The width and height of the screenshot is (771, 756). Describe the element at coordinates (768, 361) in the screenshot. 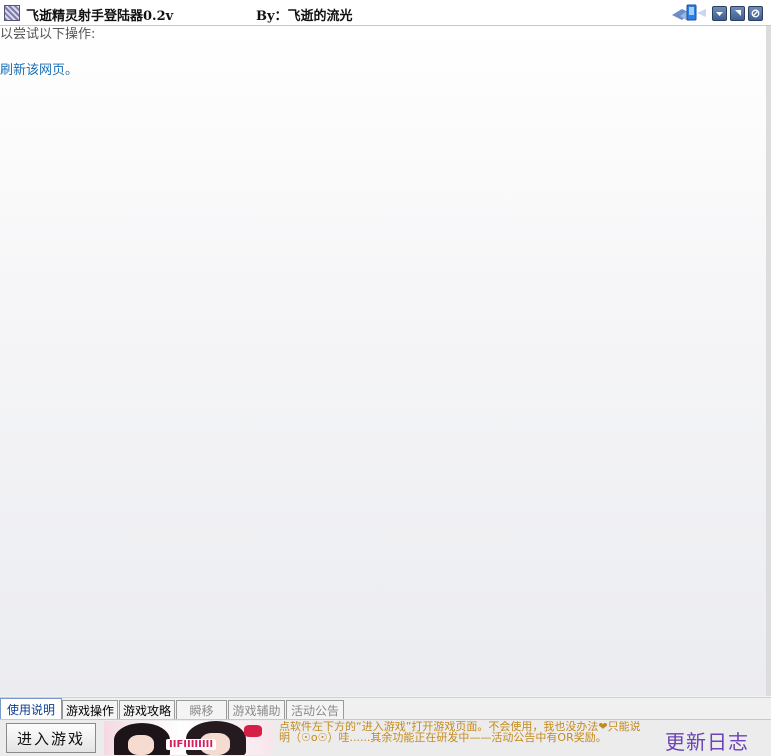

I see `vertical-scrollbar` at that location.